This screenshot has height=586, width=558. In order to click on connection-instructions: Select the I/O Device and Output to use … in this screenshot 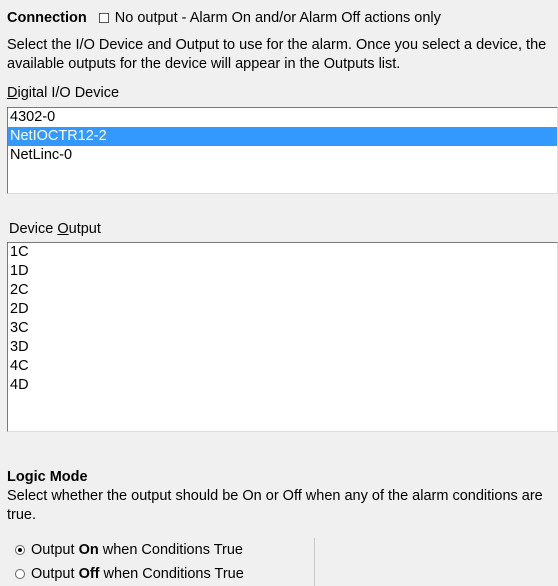, I will do `click(277, 54)`.